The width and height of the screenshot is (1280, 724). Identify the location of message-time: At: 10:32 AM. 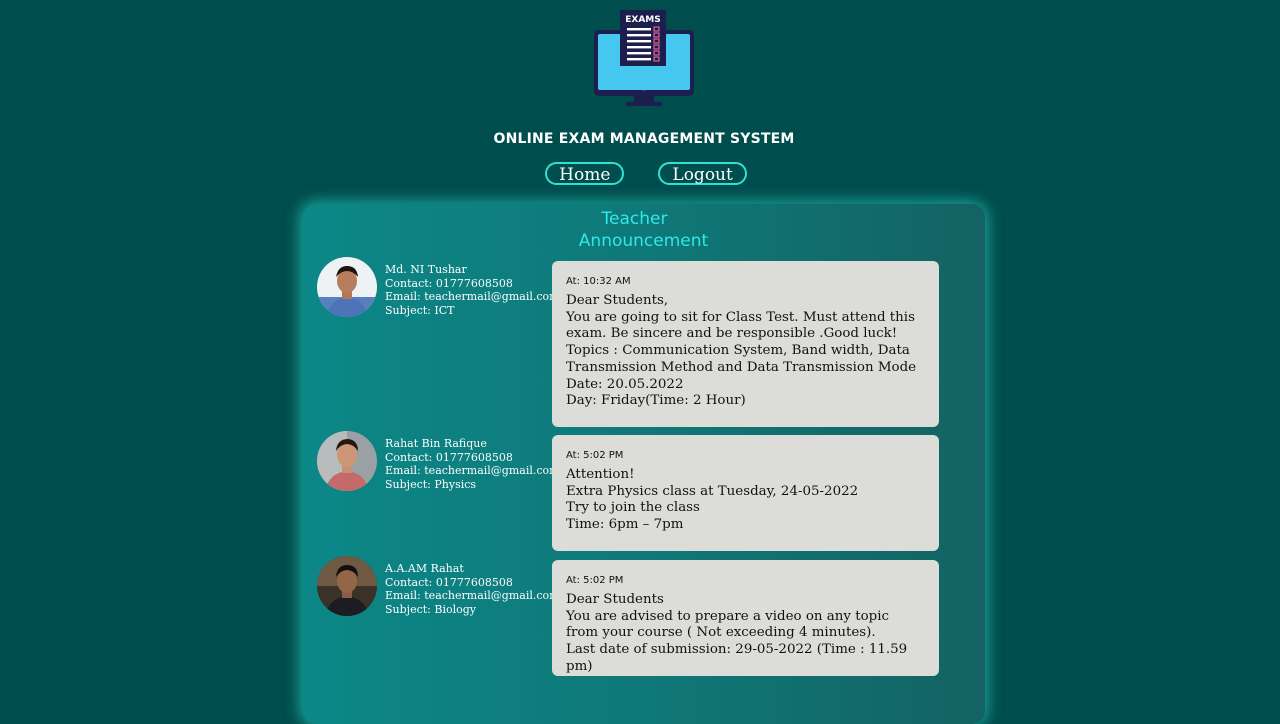
(598, 281).